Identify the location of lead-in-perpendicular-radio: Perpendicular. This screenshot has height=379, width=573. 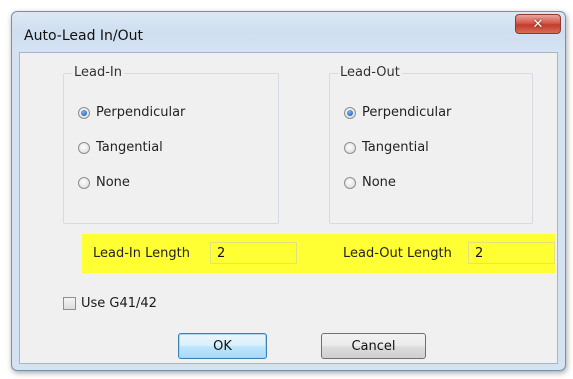
(131, 112).